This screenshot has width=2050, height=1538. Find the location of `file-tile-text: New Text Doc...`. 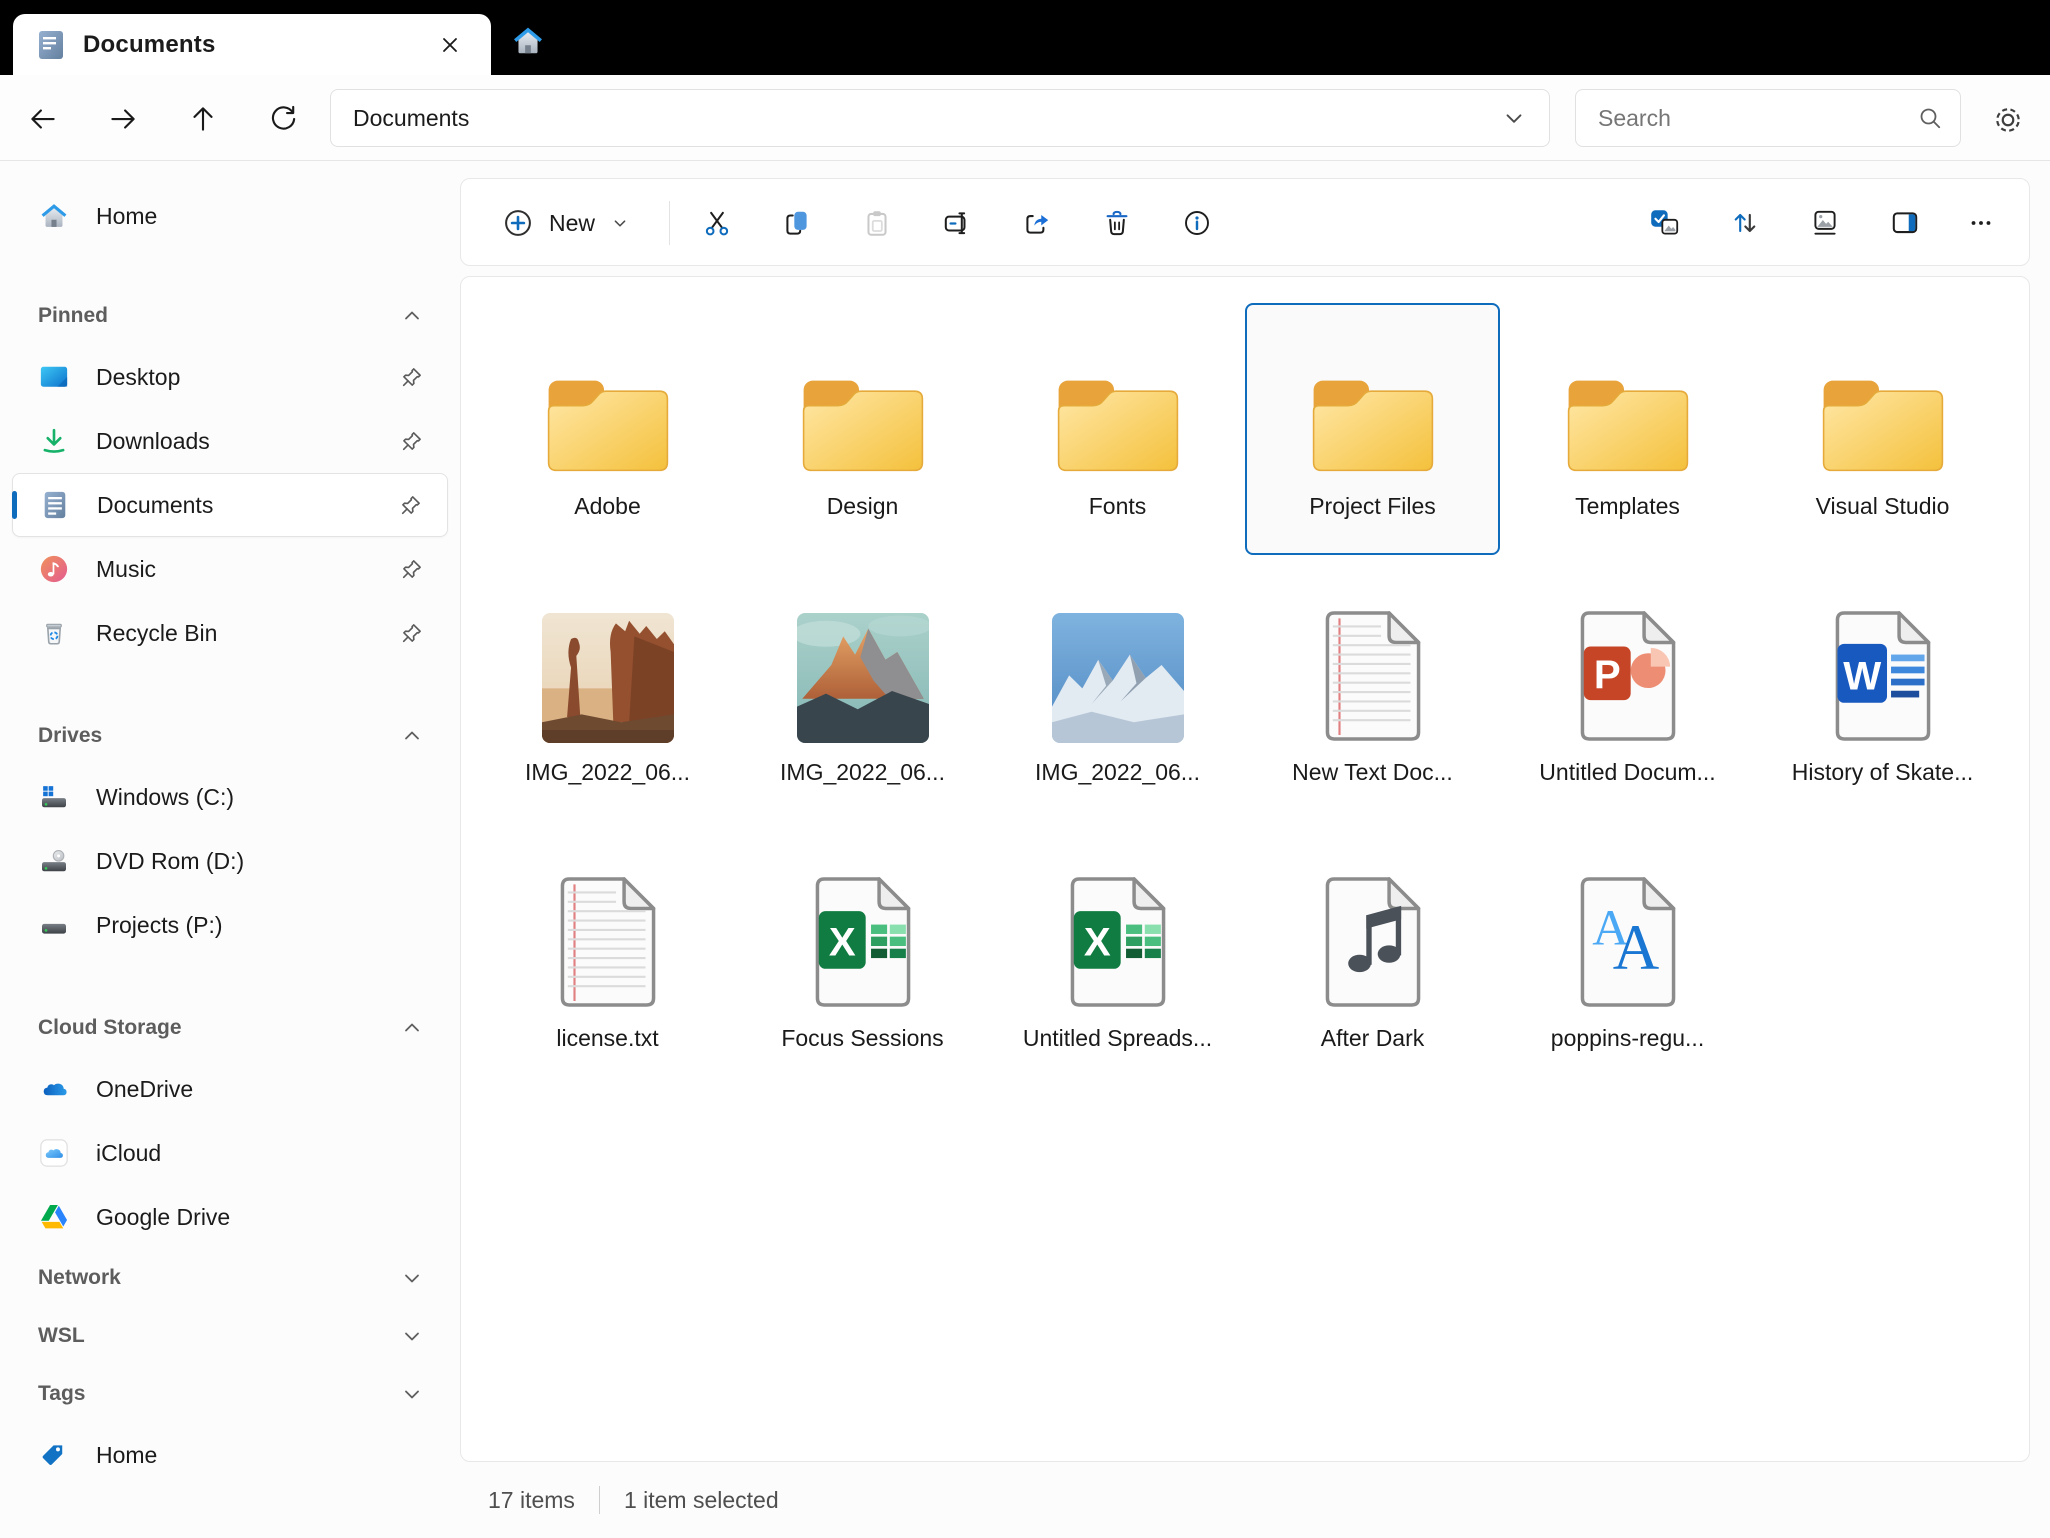

file-tile-text: New Text Doc... is located at coordinates (1372, 695).